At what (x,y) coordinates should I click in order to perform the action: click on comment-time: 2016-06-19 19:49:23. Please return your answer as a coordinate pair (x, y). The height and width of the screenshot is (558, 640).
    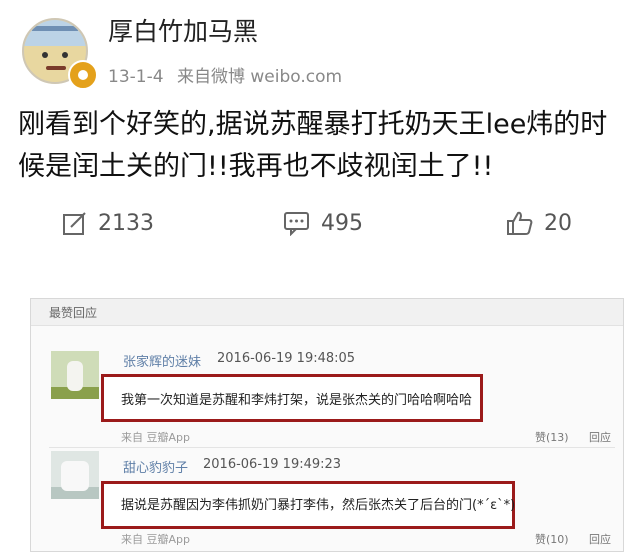
    Looking at the image, I should click on (272, 464).